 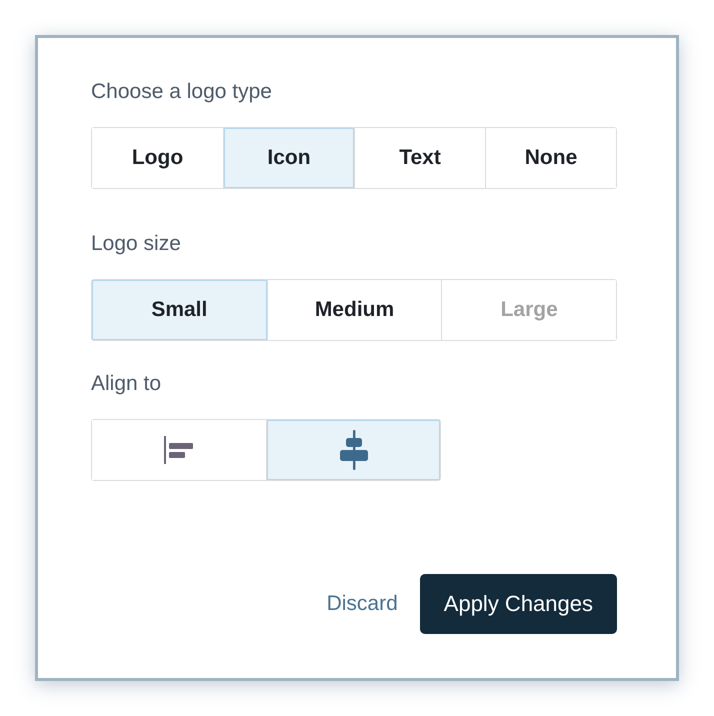 I want to click on section-label: Choose a logo type, so click(x=182, y=92).